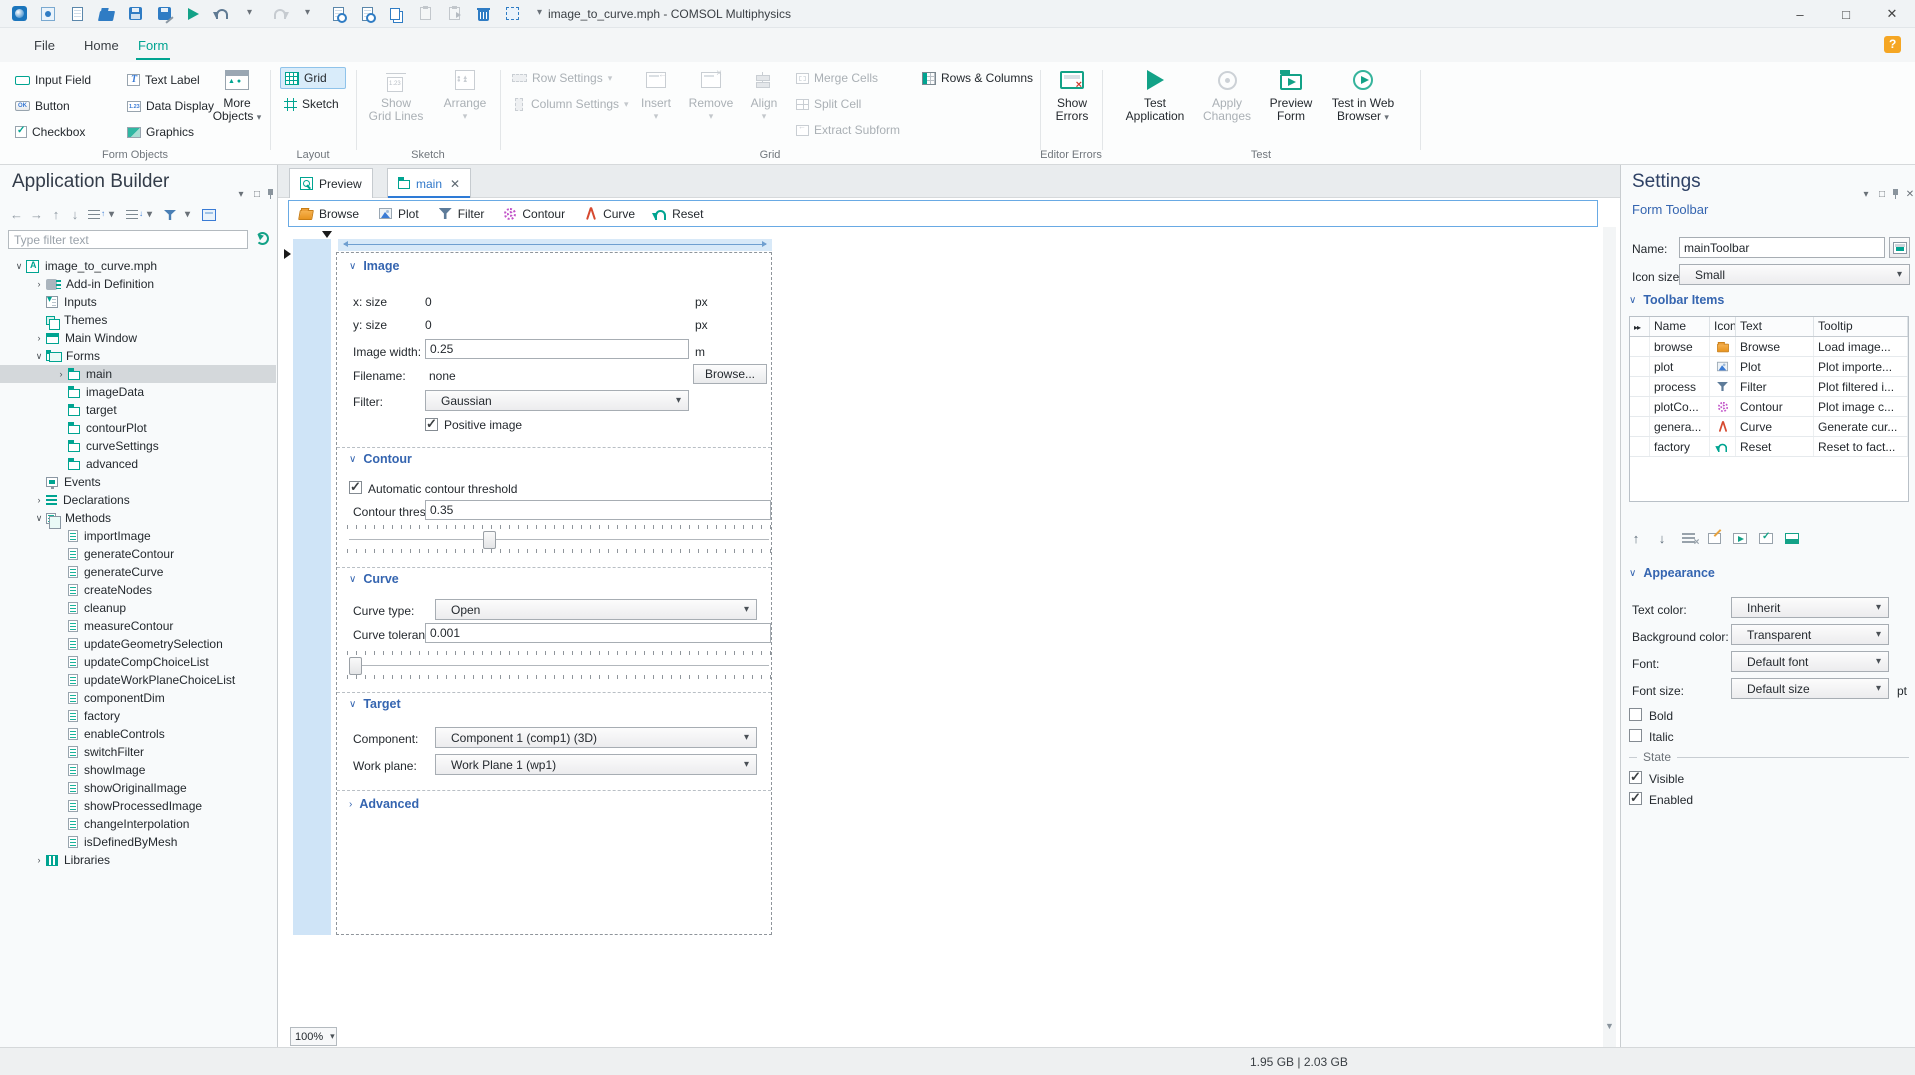 The height and width of the screenshot is (1075, 1915). Describe the element at coordinates (1291, 94) in the screenshot. I see `preview-form-button: Preview Form` at that location.